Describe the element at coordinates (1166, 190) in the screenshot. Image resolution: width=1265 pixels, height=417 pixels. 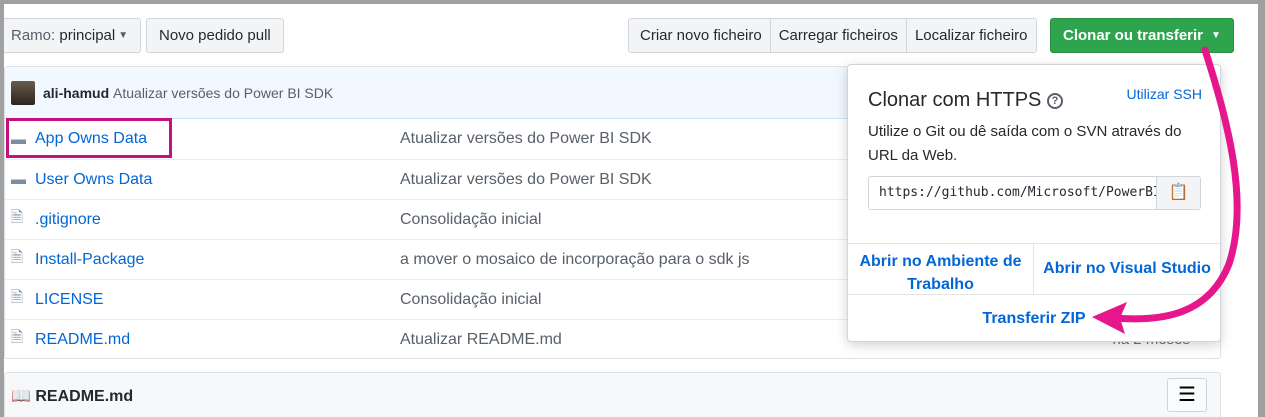
I see `annotation-arrow` at that location.